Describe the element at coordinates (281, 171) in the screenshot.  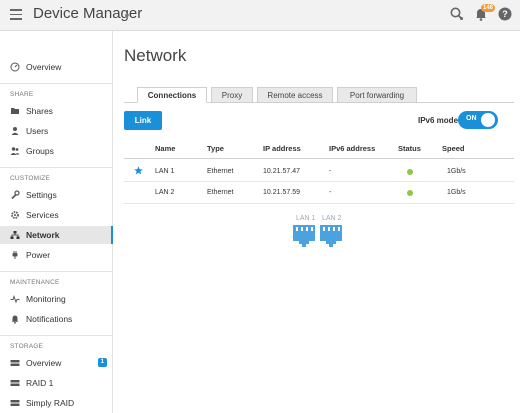
I see `cell-ip: 10.21.57.47` at that location.